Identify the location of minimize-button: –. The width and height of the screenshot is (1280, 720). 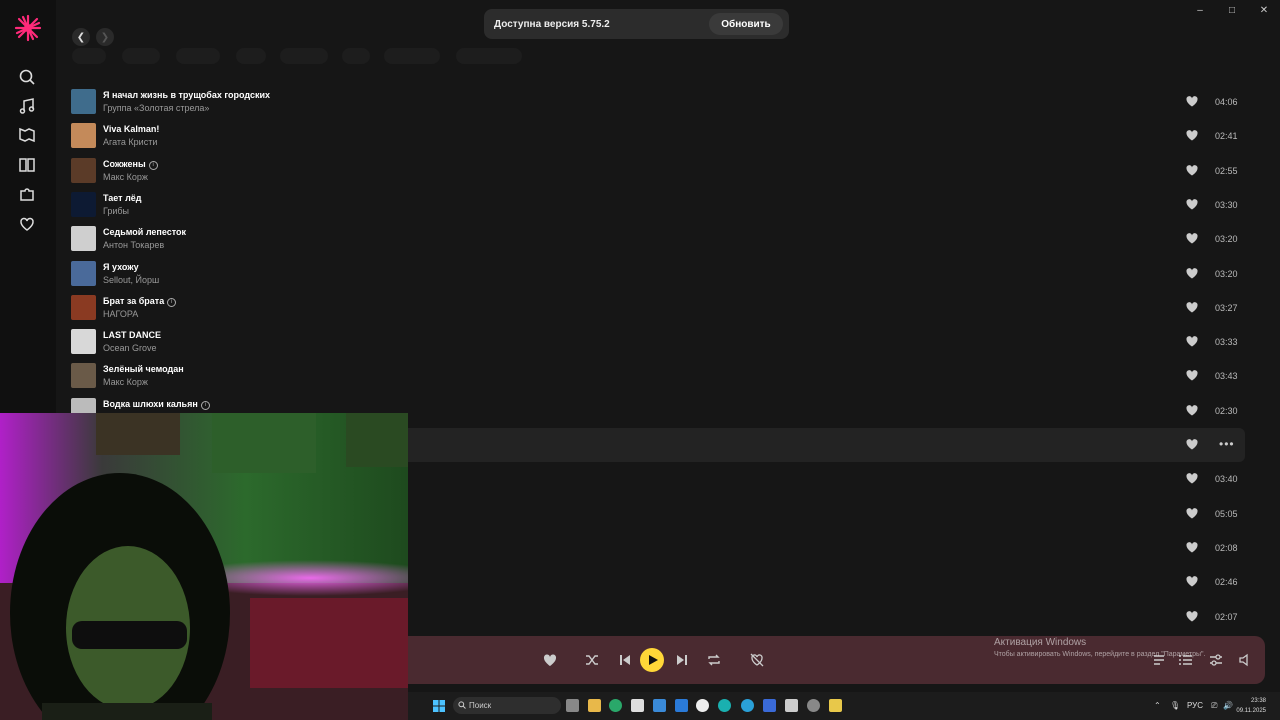
(1200, 10).